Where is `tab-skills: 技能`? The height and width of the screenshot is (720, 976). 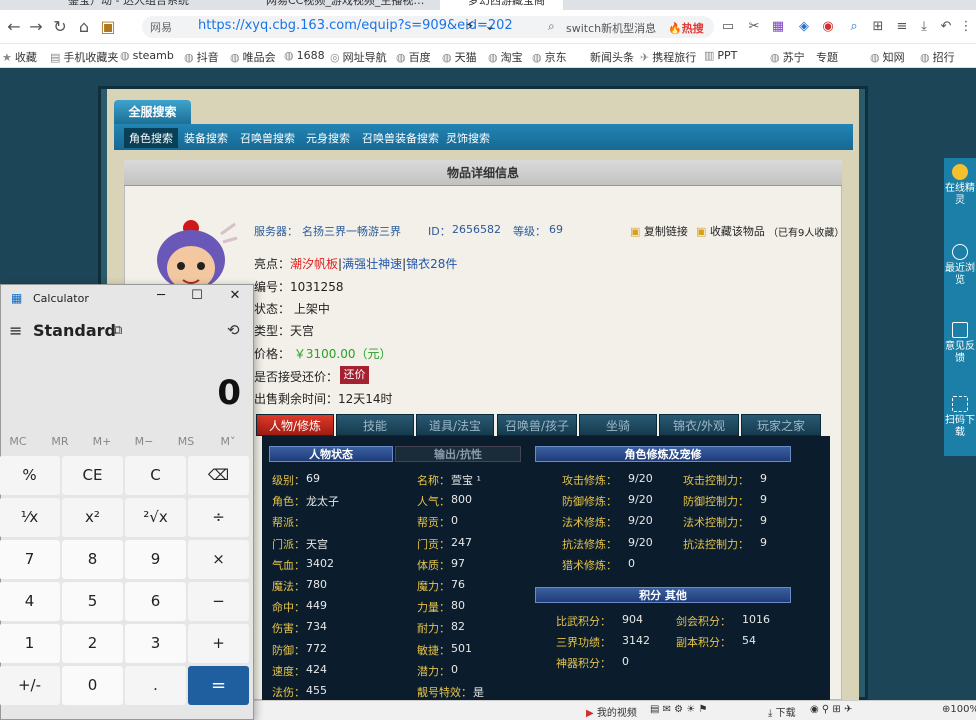
tab-skills: 技能 is located at coordinates (375, 425).